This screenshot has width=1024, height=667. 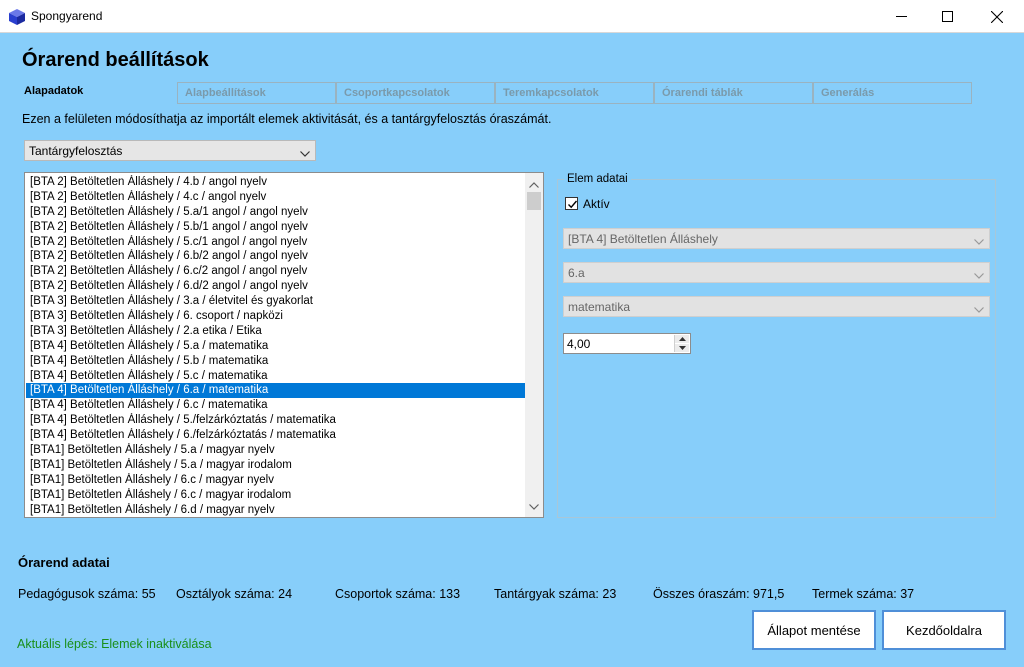 What do you see at coordinates (64, 562) in the screenshot?
I see `timetable-section-title: Órarend adatai` at bounding box center [64, 562].